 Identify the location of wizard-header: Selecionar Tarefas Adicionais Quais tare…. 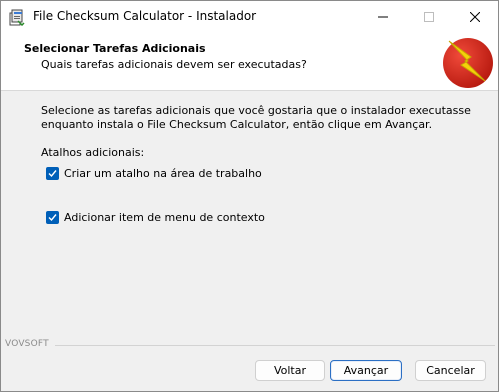
(249, 61).